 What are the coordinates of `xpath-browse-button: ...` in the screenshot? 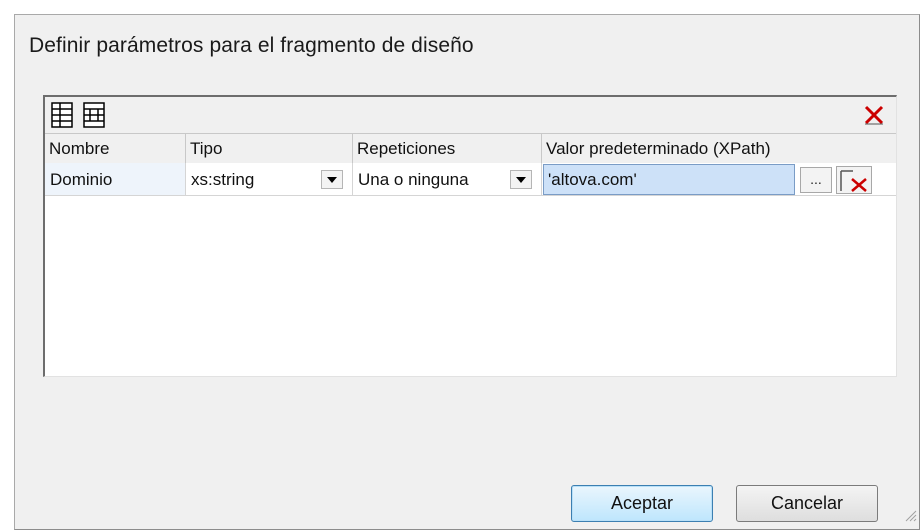 It's located at (816, 180).